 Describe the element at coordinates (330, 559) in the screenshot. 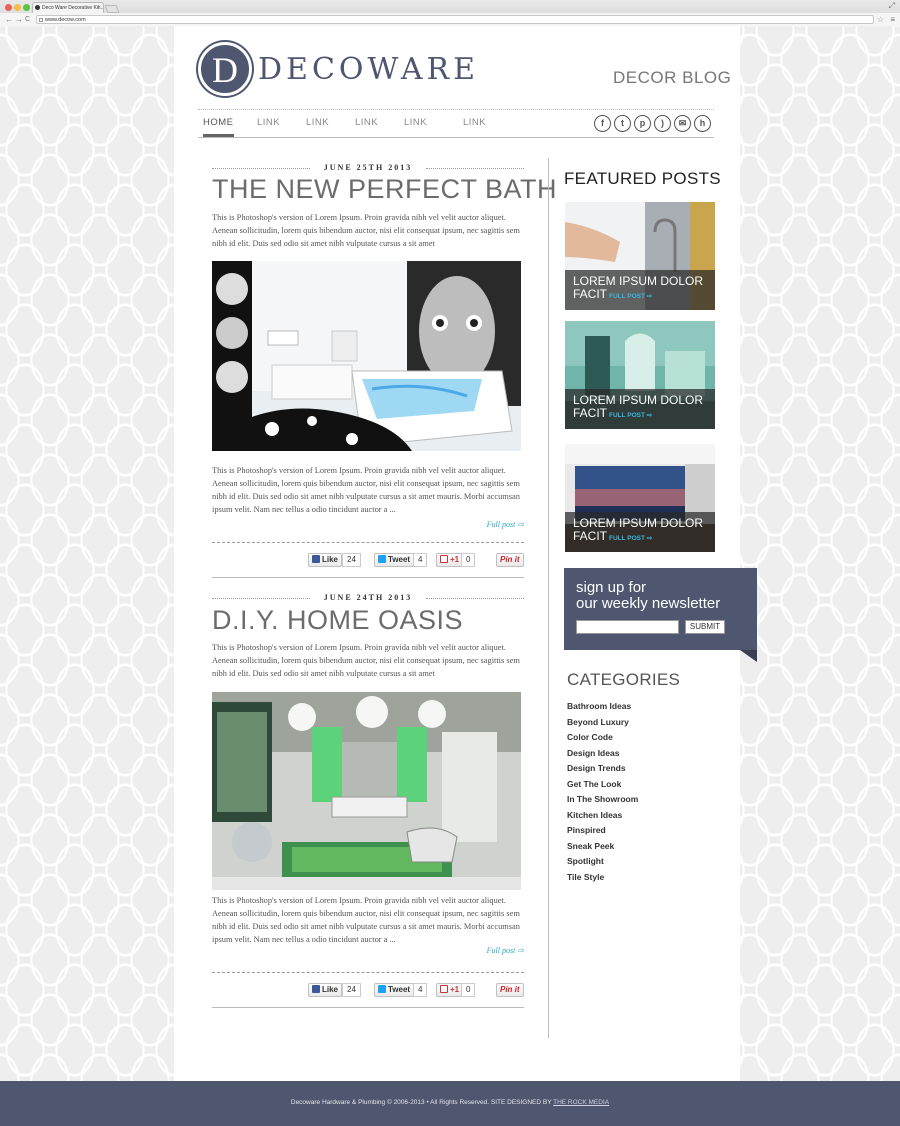

I see `like-label: Like` at that location.